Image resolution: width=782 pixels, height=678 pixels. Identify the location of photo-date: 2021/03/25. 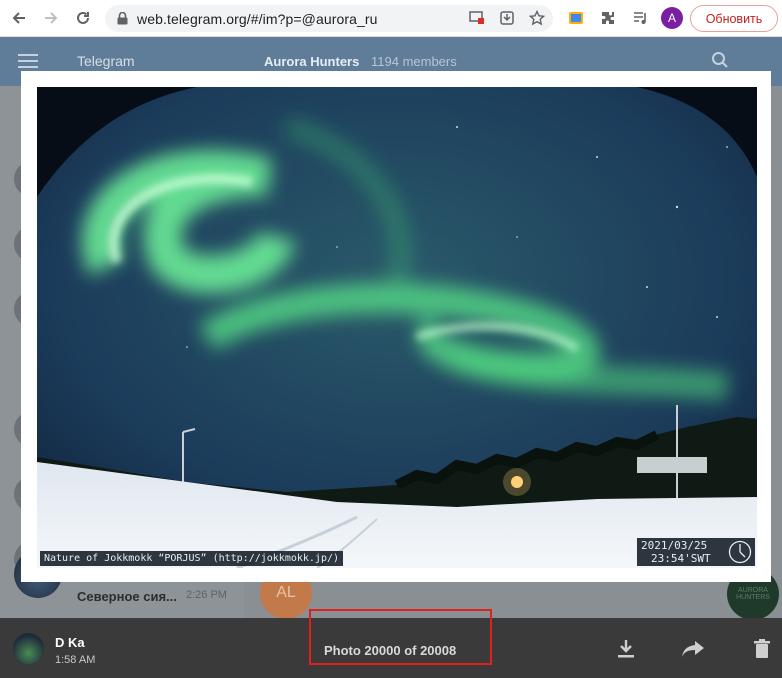
(674, 545).